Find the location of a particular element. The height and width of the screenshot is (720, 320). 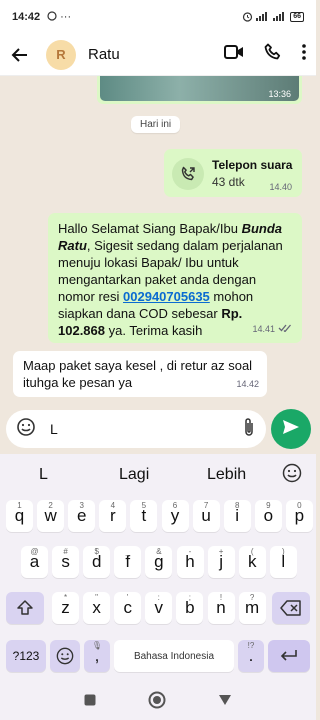

message-meta: 14.41 is located at coordinates (272, 329).